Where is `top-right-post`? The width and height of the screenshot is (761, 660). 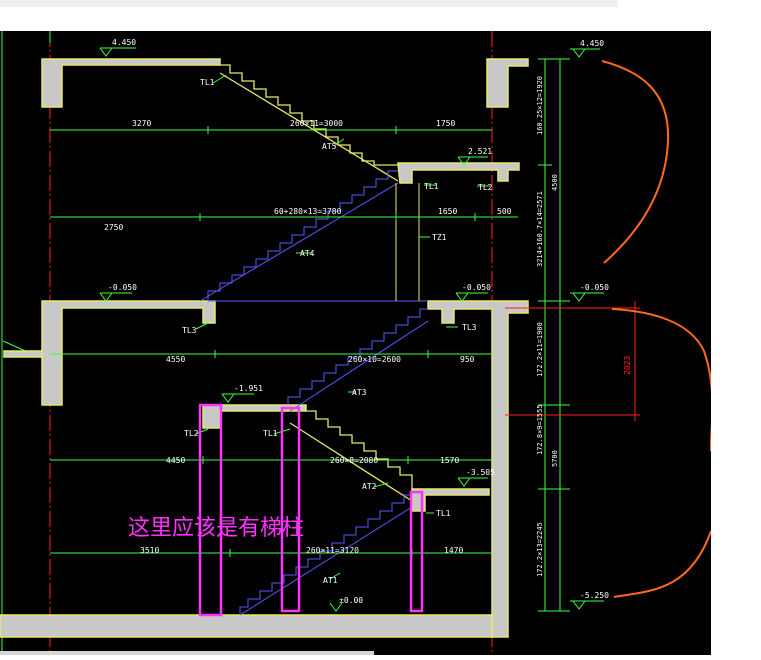
top-right-post is located at coordinates (507, 83).